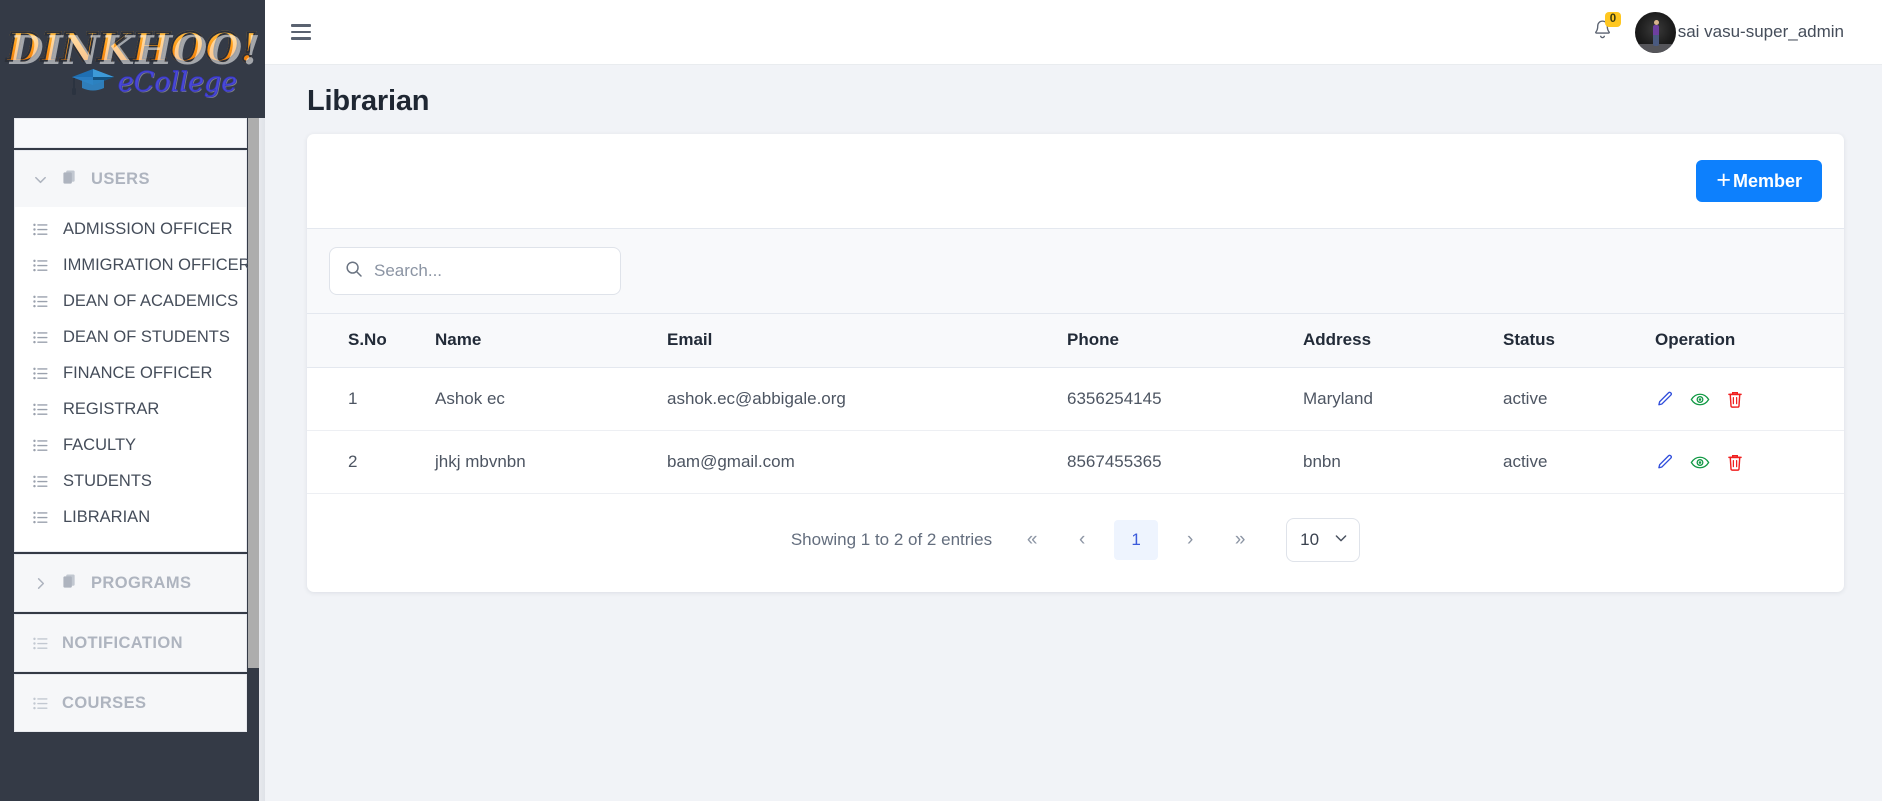 The width and height of the screenshot is (1882, 801). I want to click on sidebar-item-label: DEAN OF ACADEMICS, so click(151, 300).